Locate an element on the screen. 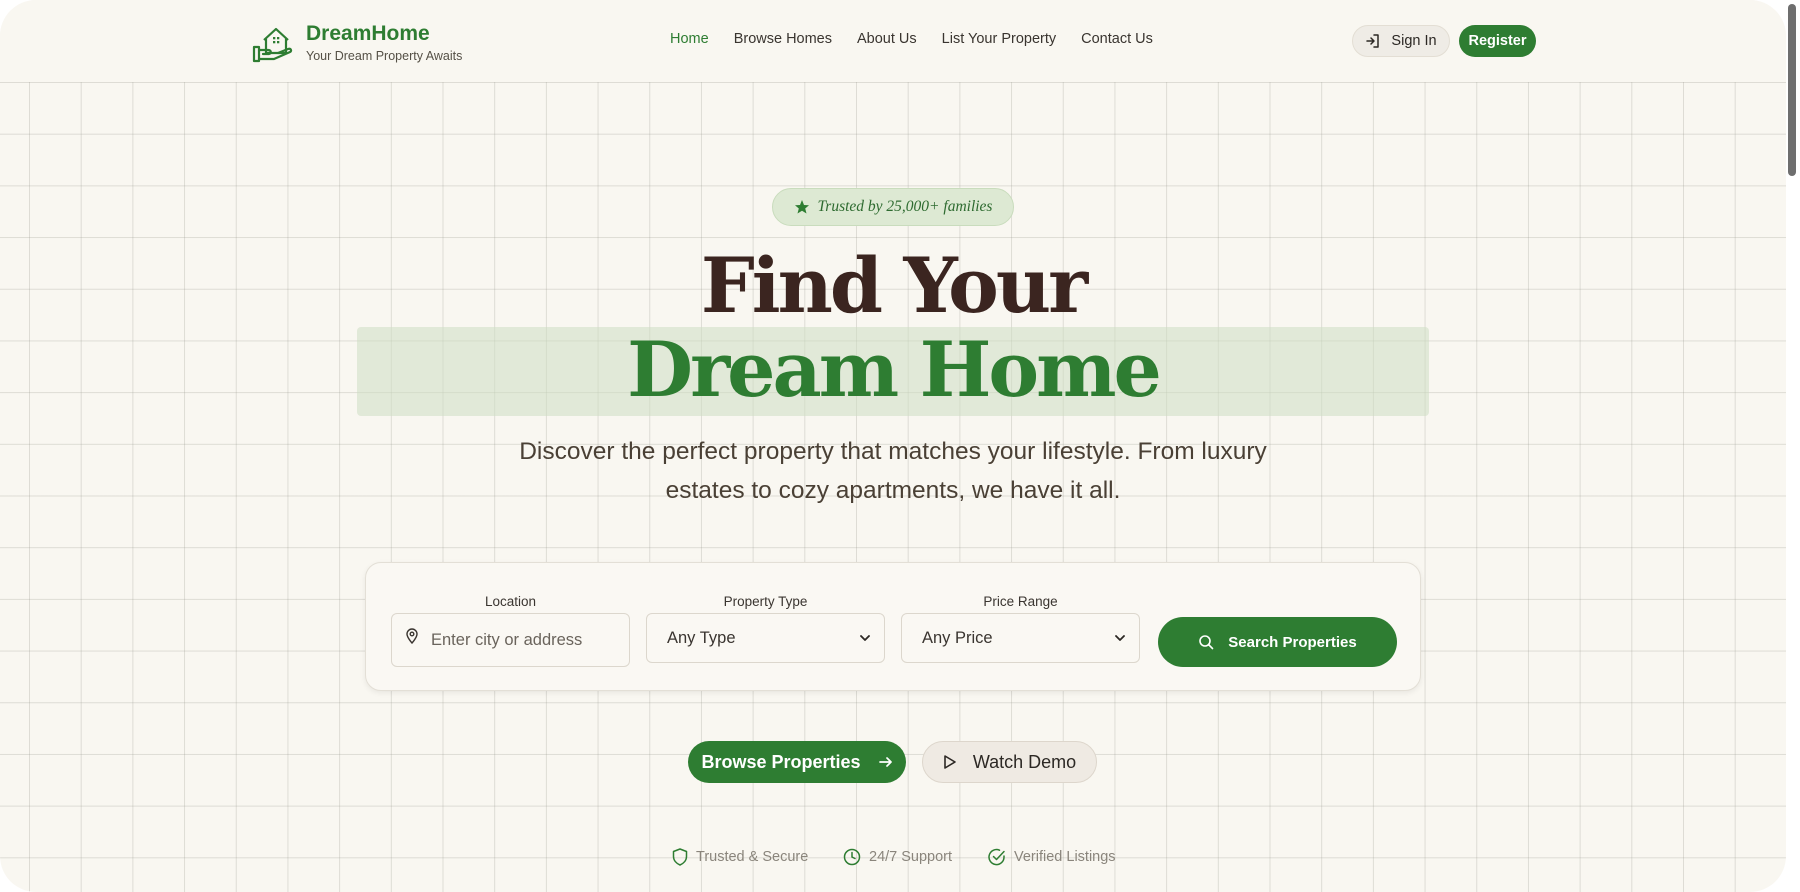 This screenshot has width=1800, height=892. nav-contact-us: Contact Us is located at coordinates (1117, 39).